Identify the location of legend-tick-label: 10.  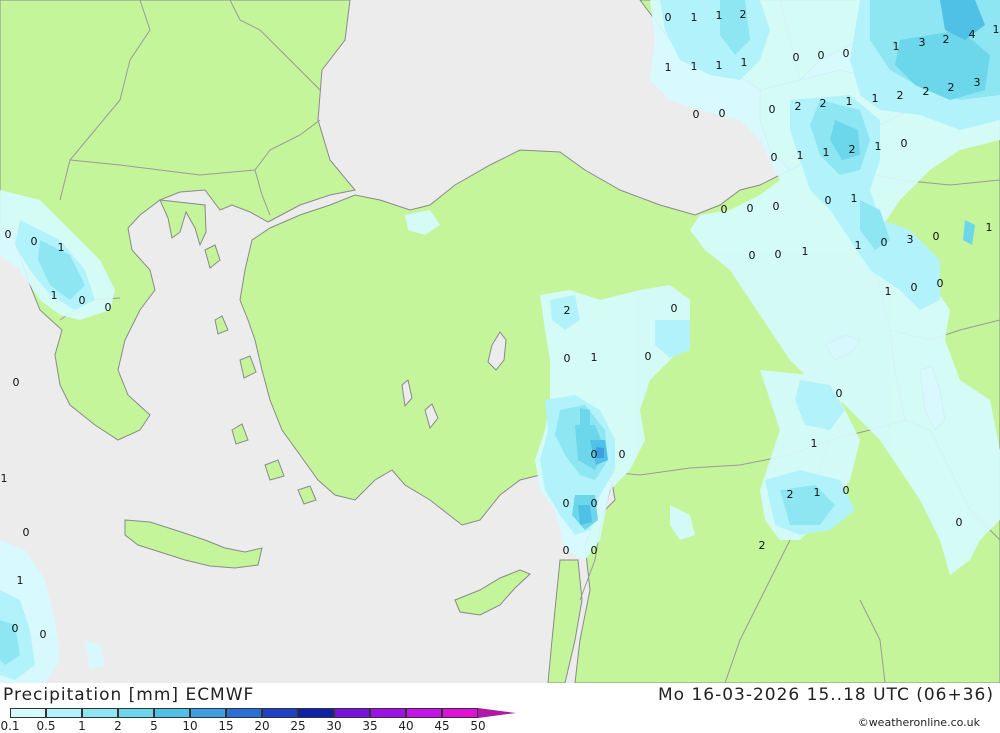
(190, 726).